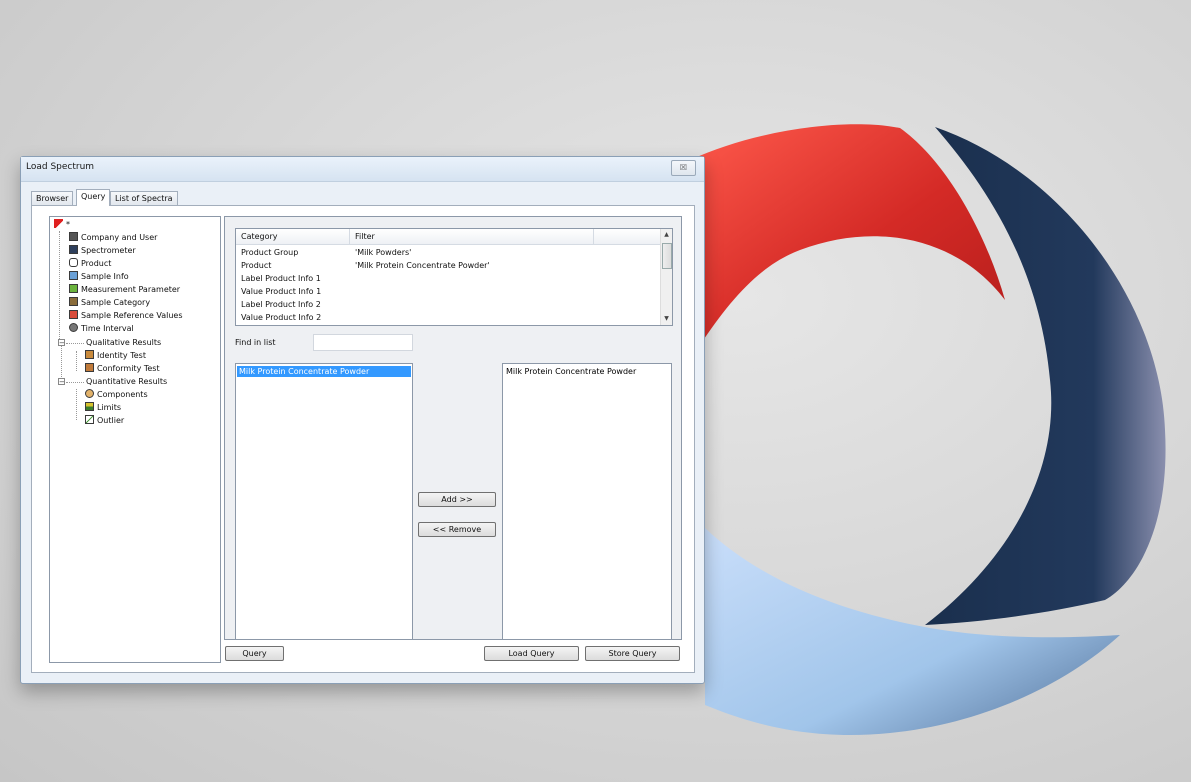 The height and width of the screenshot is (782, 1191). What do you see at coordinates (52, 198) in the screenshot?
I see `tab-browser: Browser` at bounding box center [52, 198].